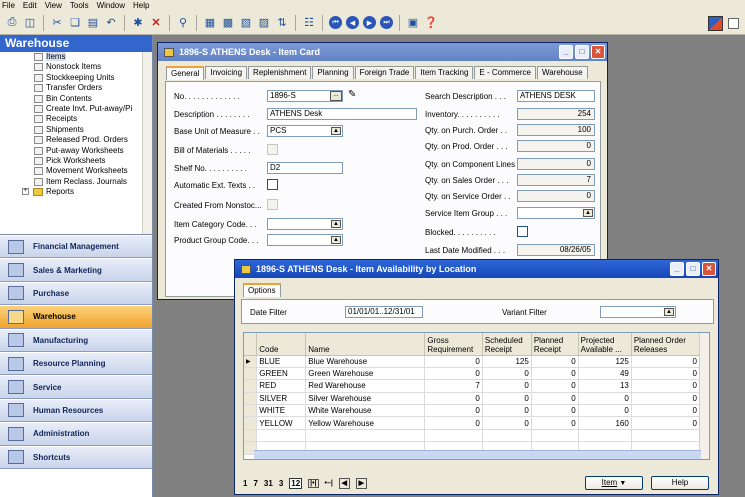 This screenshot has width=745, height=497. I want to click on tab-general: General, so click(185, 73).